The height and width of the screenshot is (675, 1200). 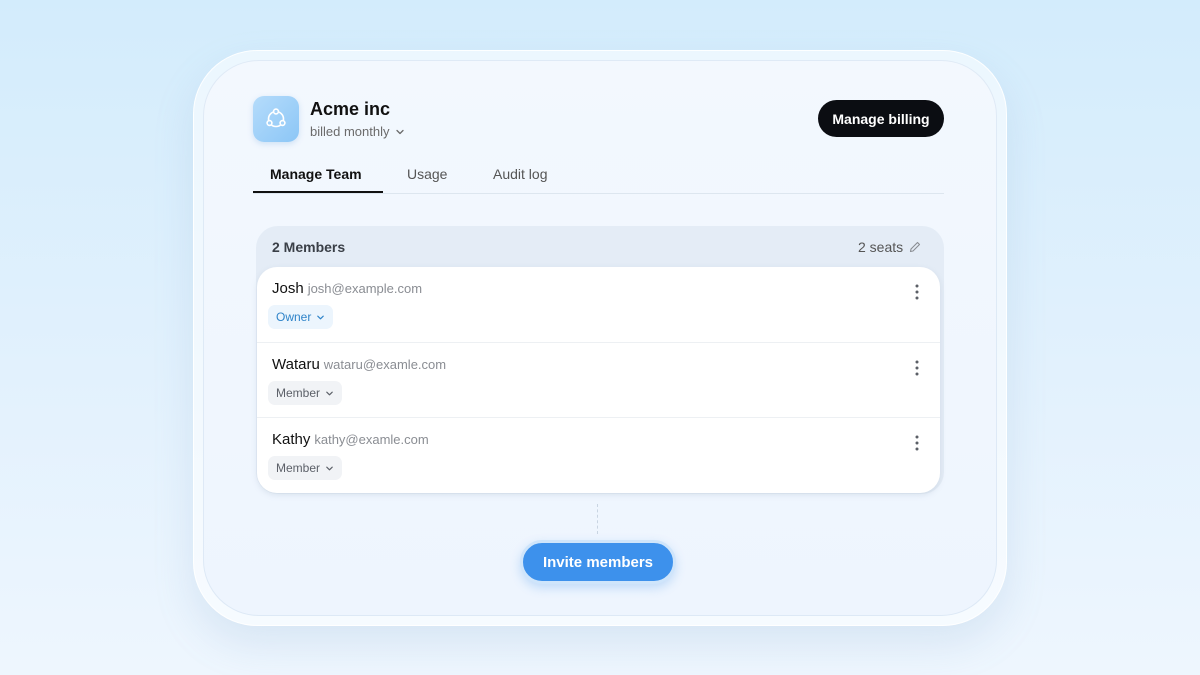 What do you see at coordinates (598, 176) in the screenshot?
I see `tab-bar: Manage Team Usage Audit log` at bounding box center [598, 176].